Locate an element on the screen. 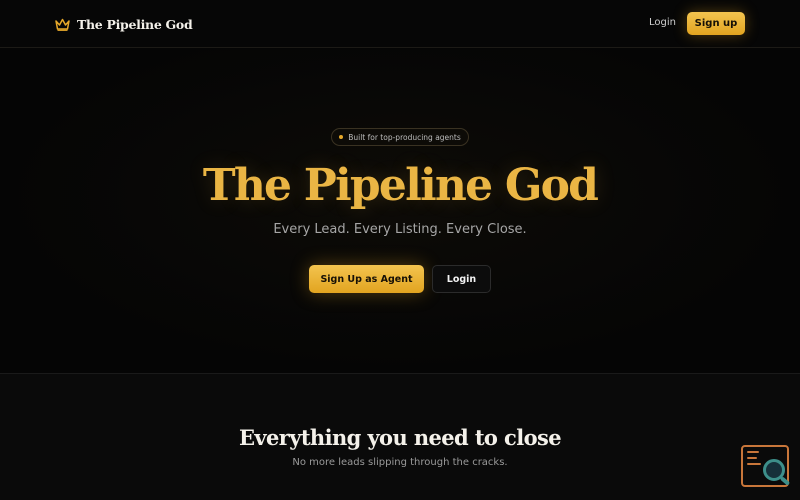 The height and width of the screenshot is (500, 800). top-nav: The Pipeline God Login Sign up is located at coordinates (400, 24).